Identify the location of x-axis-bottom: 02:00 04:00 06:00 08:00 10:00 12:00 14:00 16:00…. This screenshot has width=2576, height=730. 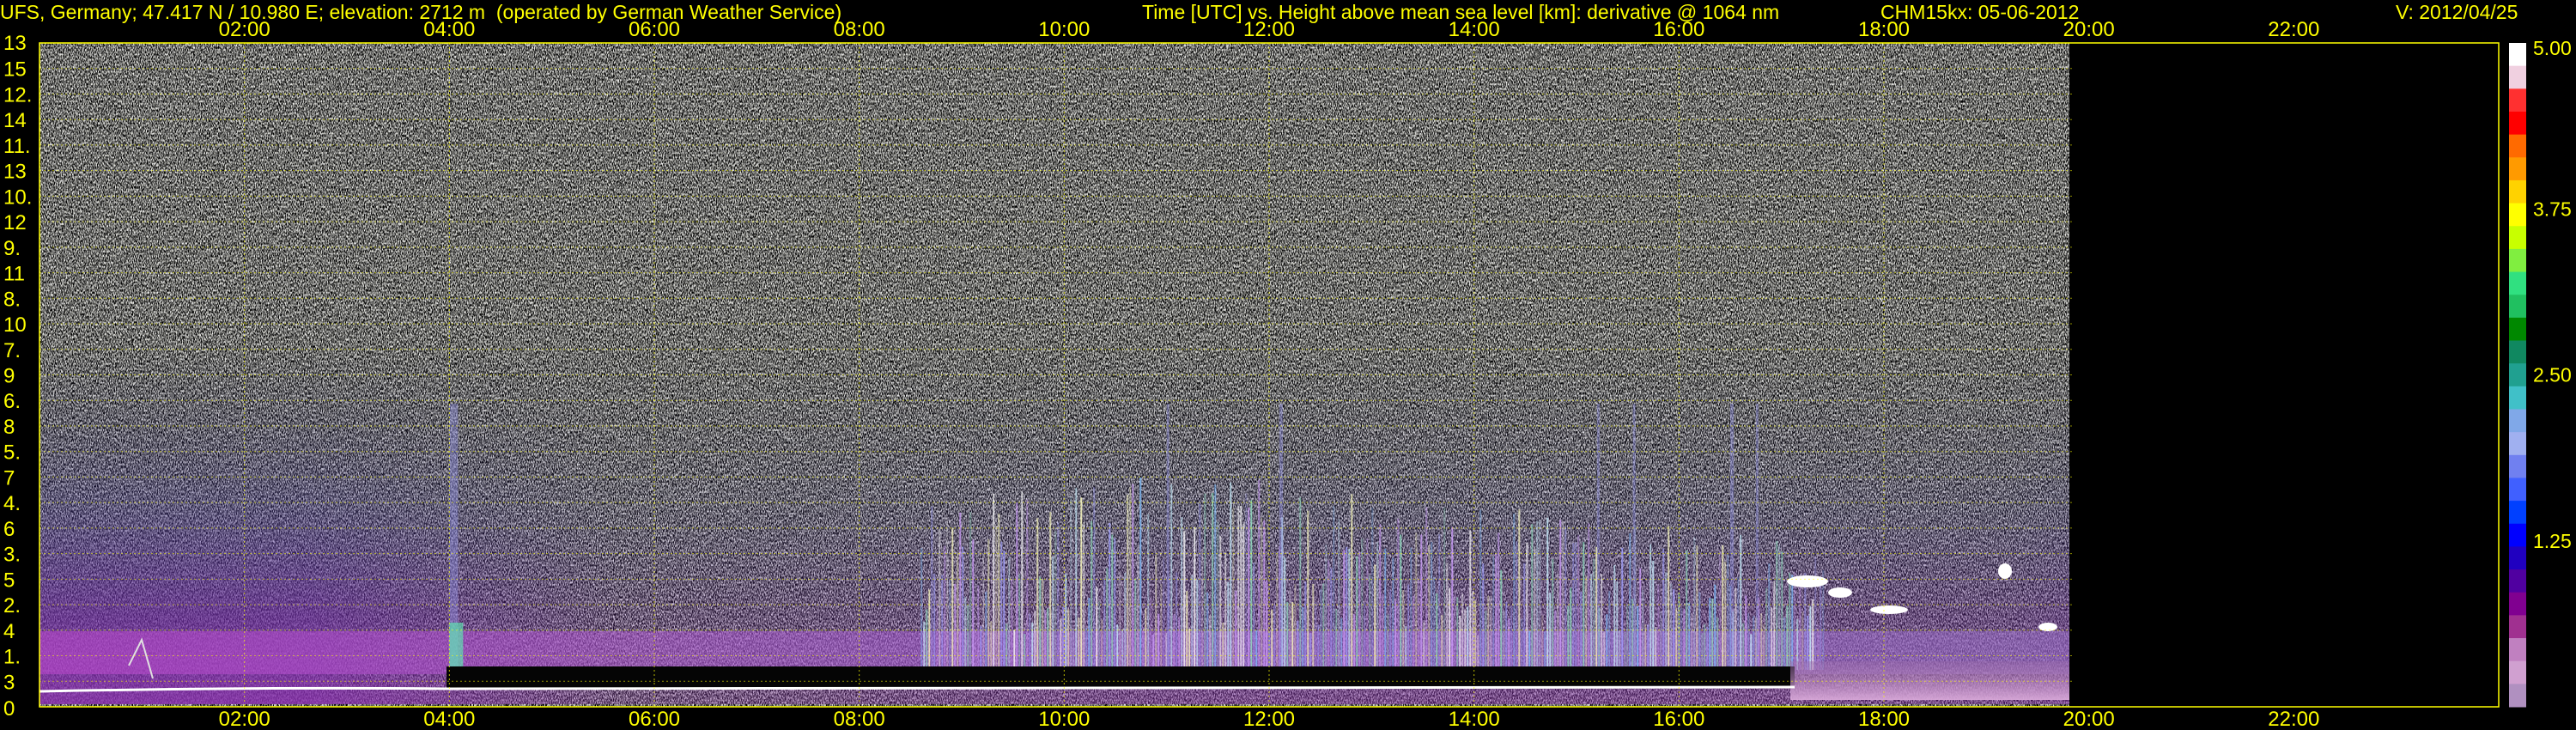
(1269, 719).